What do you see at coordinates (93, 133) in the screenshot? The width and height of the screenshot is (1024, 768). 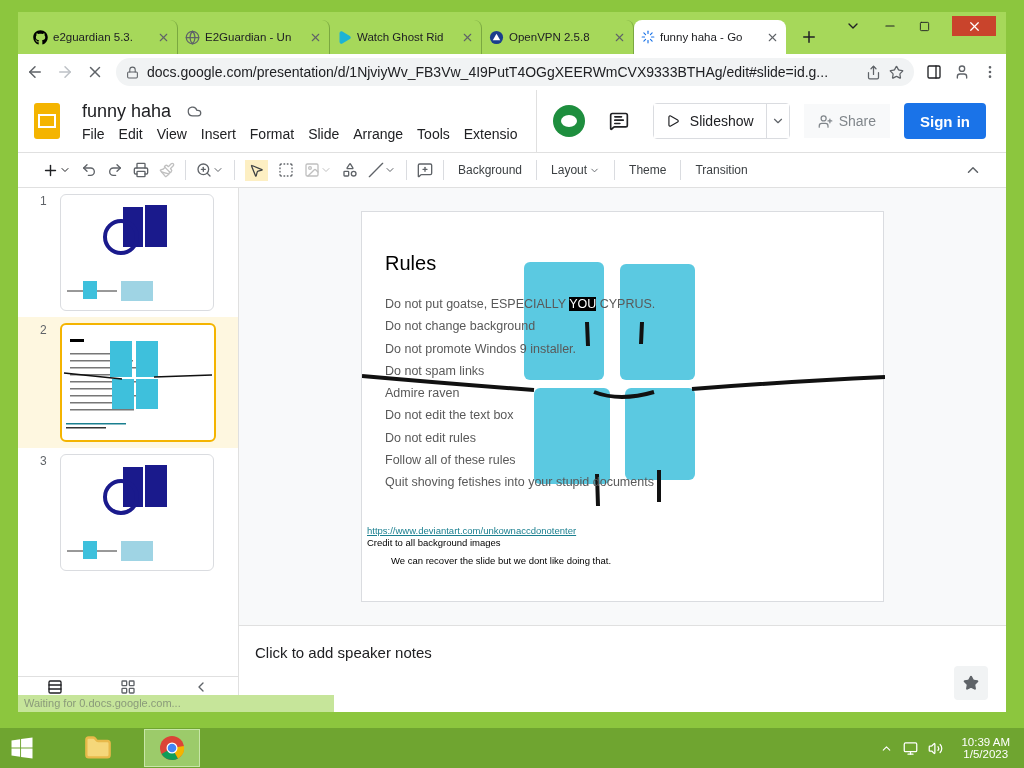 I see `menu-item: File` at bounding box center [93, 133].